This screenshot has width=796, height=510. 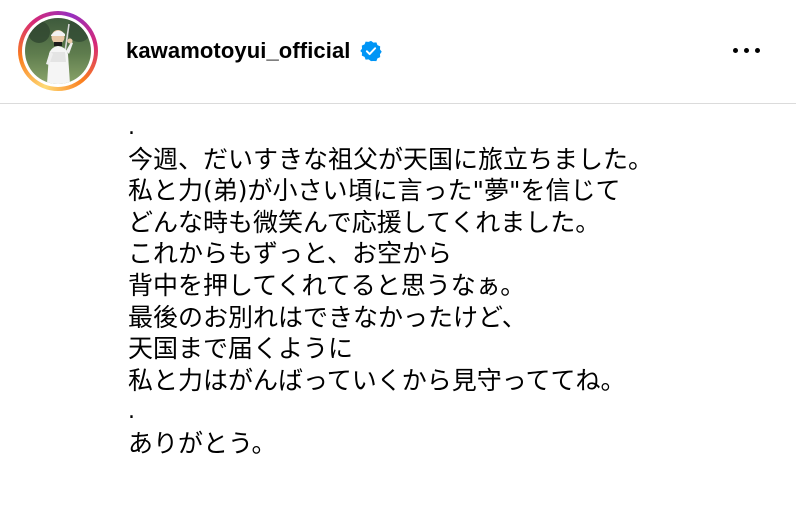 What do you see at coordinates (327, 285) in the screenshot?
I see `caption-line: 背中を押してくれてると思うなぁ。` at bounding box center [327, 285].